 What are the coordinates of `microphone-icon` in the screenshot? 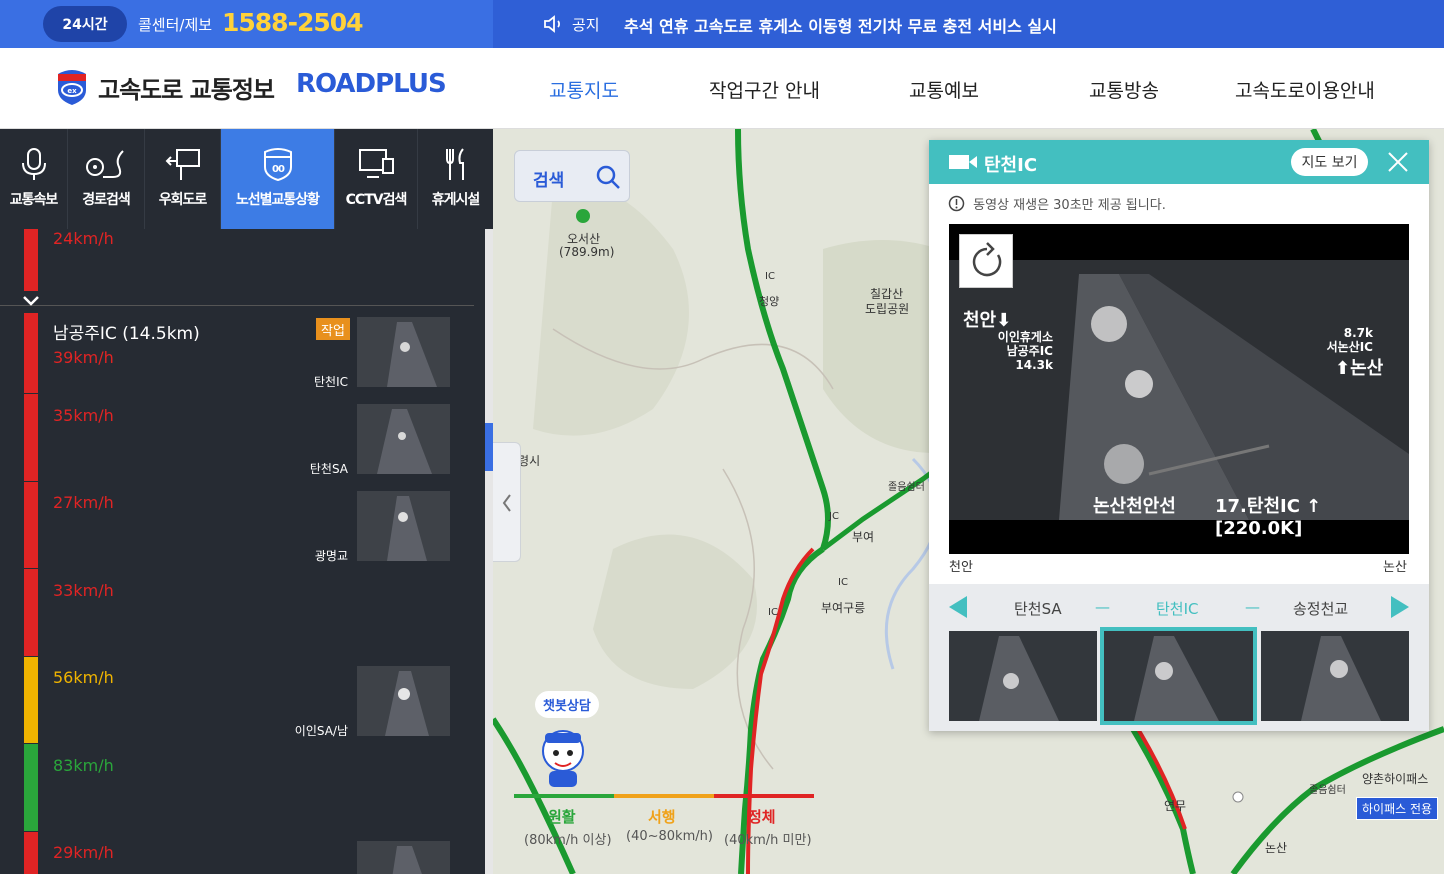 It's located at (33, 164).